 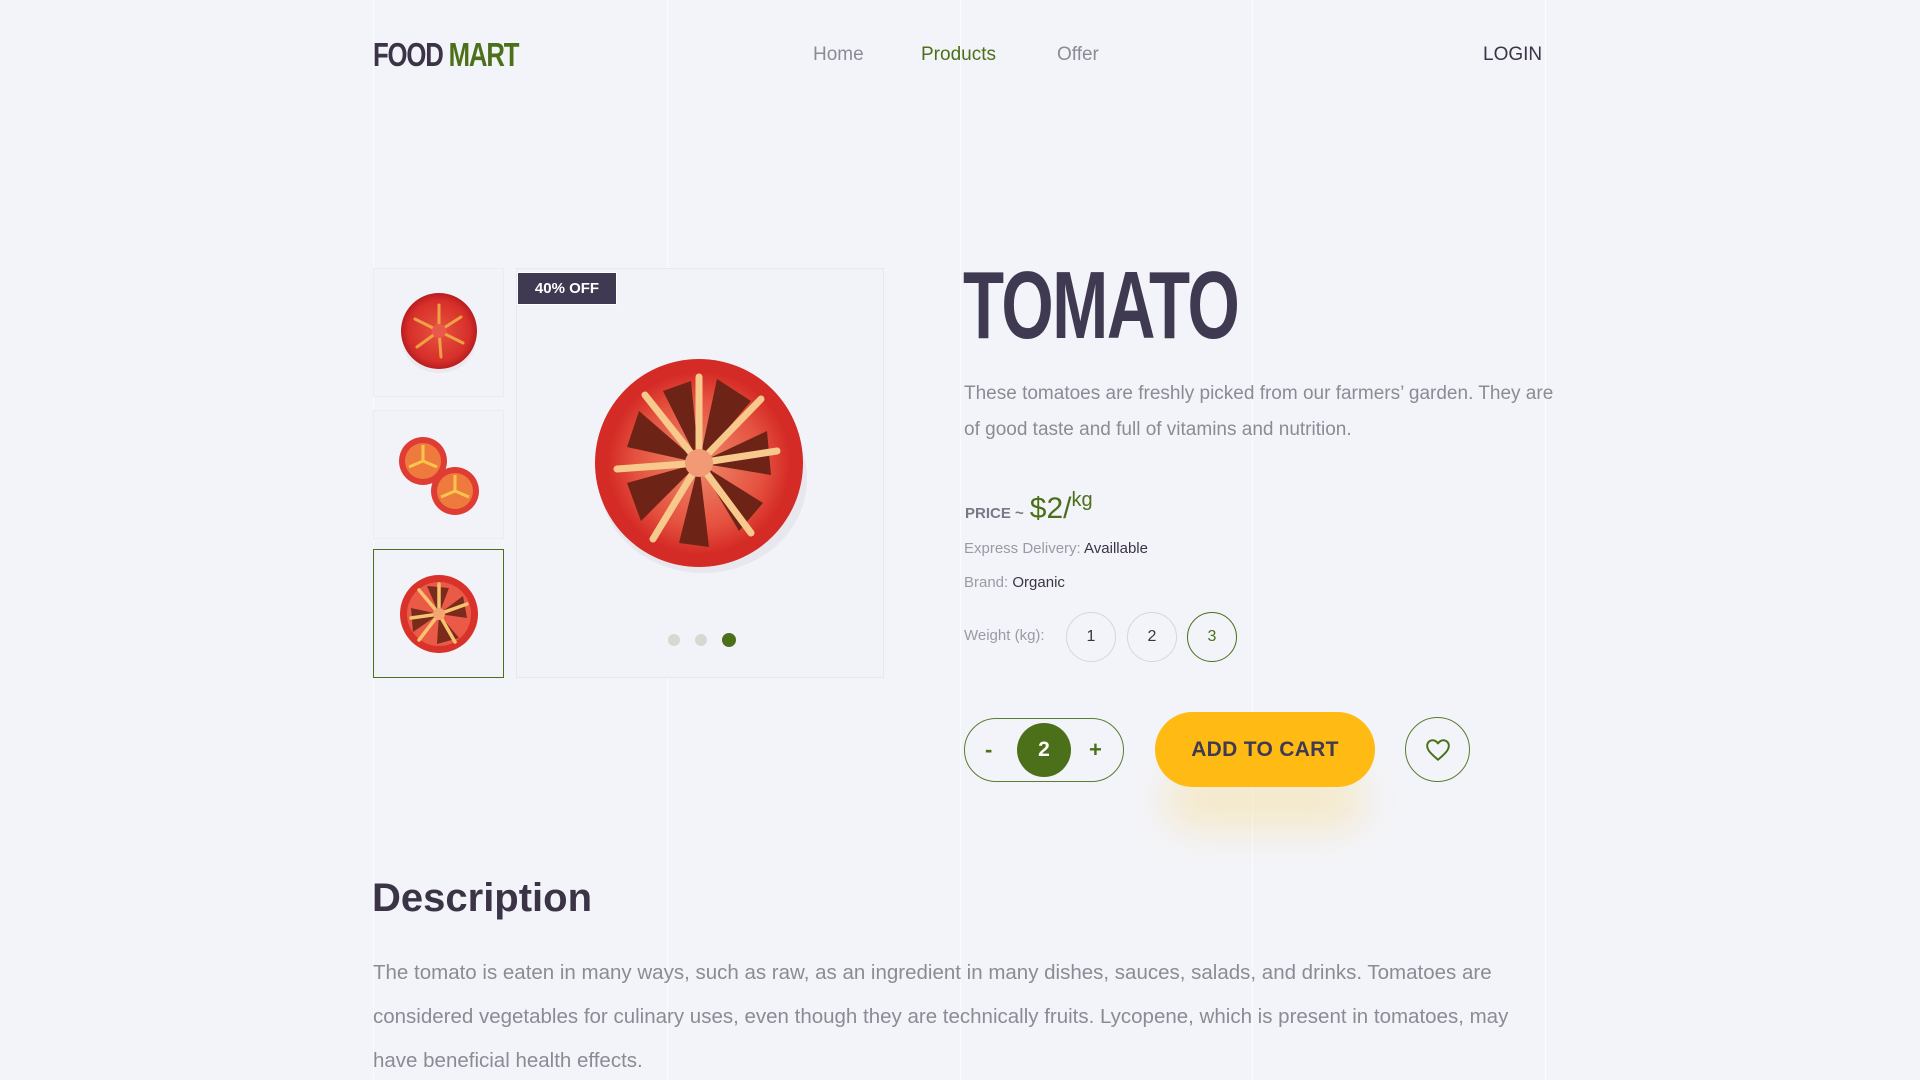 What do you see at coordinates (1101, 305) in the screenshot?
I see `product-title: TOMATO` at bounding box center [1101, 305].